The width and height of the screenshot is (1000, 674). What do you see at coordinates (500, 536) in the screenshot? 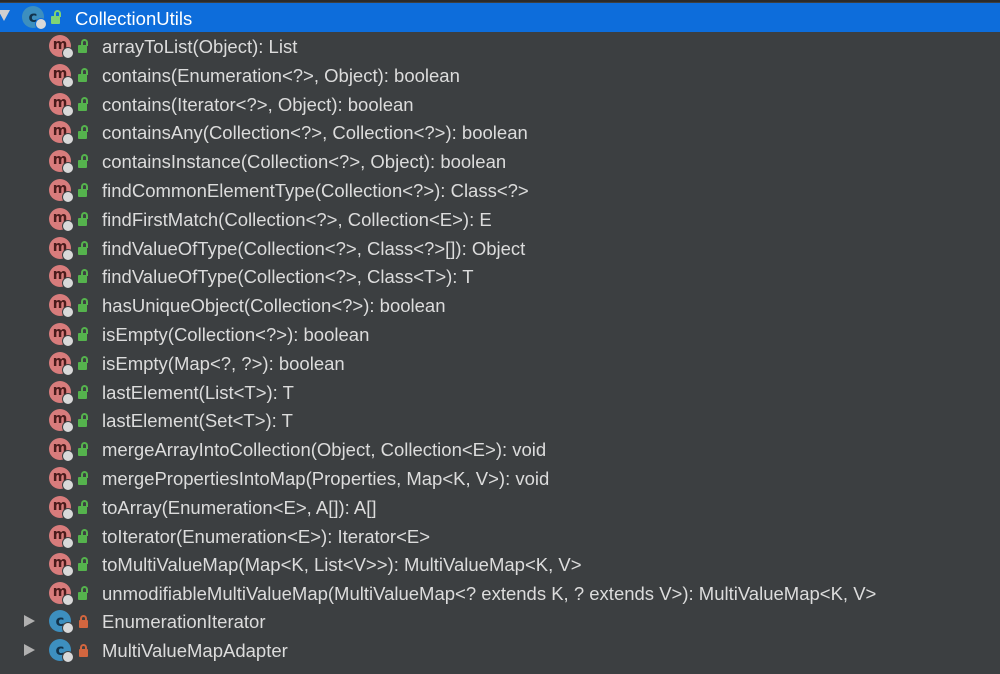
I see `tree-node-method: m toIterator(Enumeration<E>): Iterator<E>` at bounding box center [500, 536].